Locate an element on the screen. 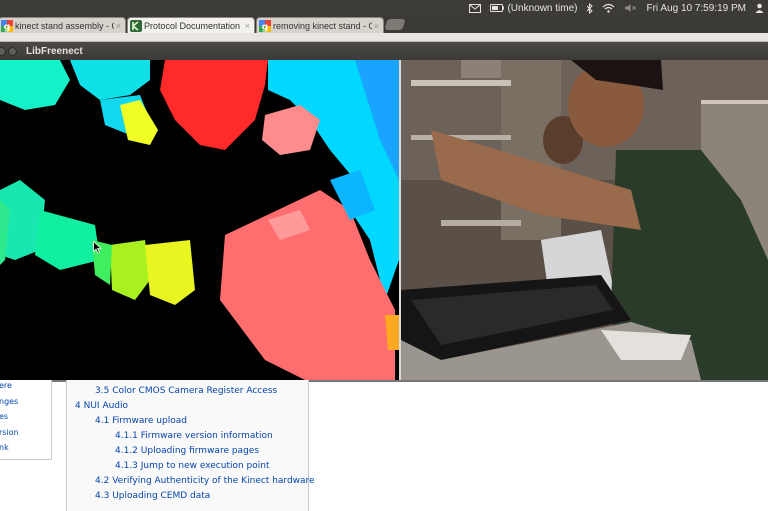  toc-number: 4.1.2 is located at coordinates (126, 451).